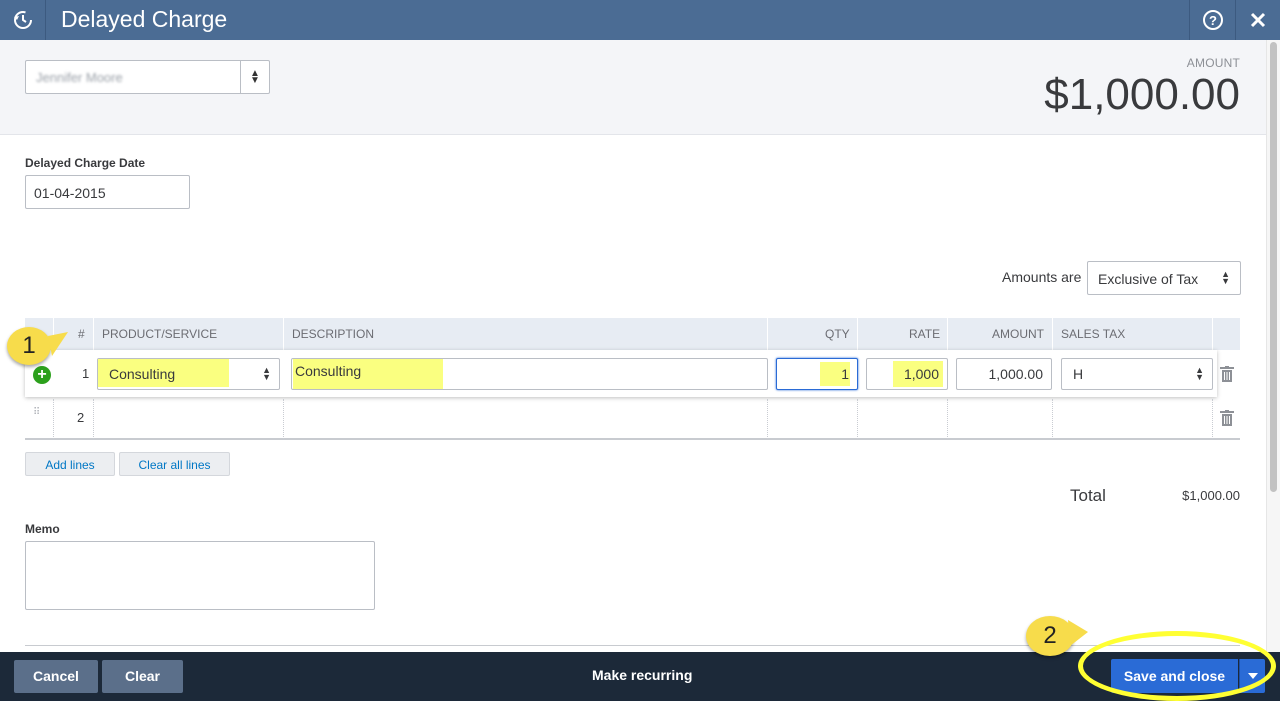 This screenshot has height=701, width=1280. Describe the element at coordinates (200, 575) in the screenshot. I see `memo-field` at that location.